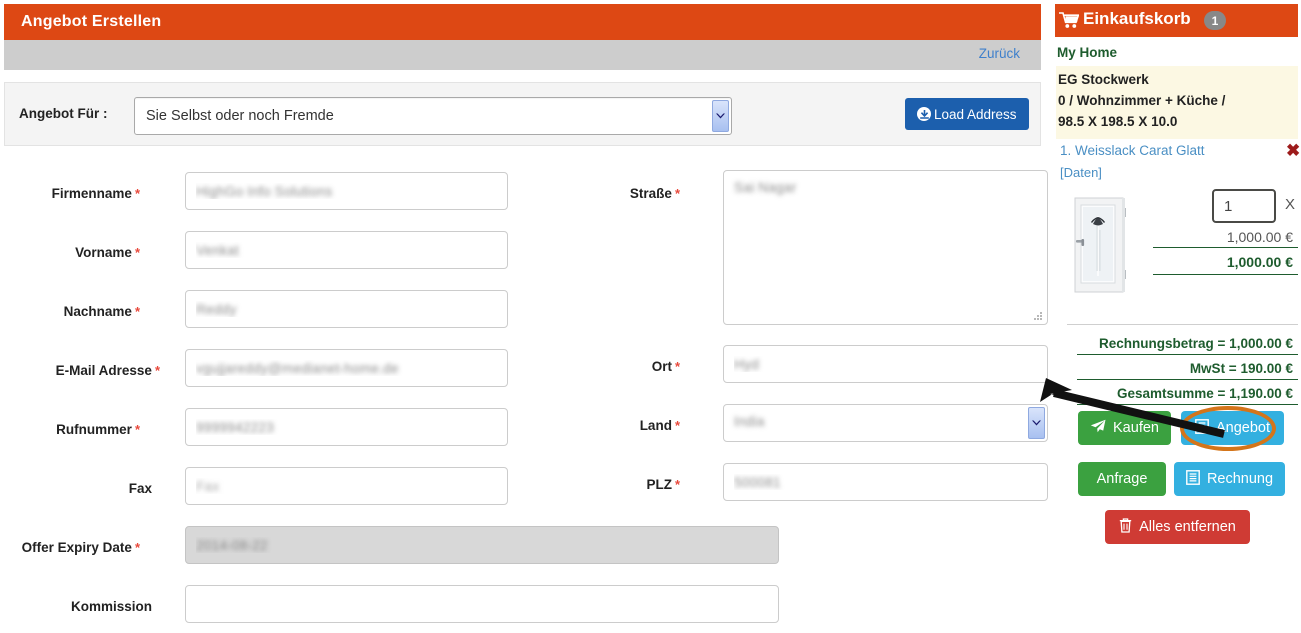 The height and width of the screenshot is (633, 1301). I want to click on field-land: Land * India, so click(805, 425).